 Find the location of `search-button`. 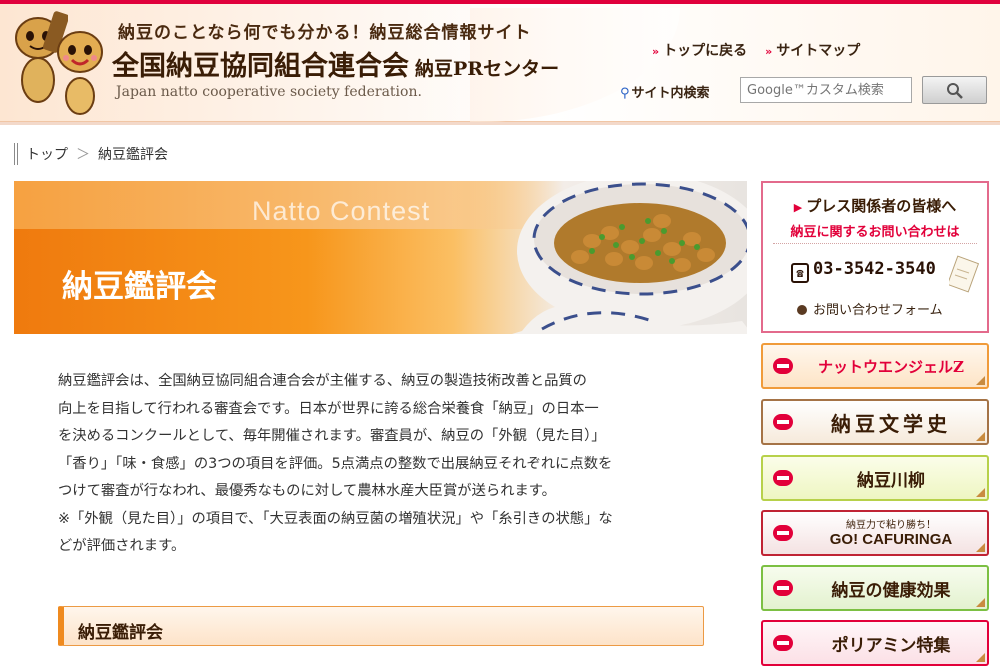

search-button is located at coordinates (954, 90).